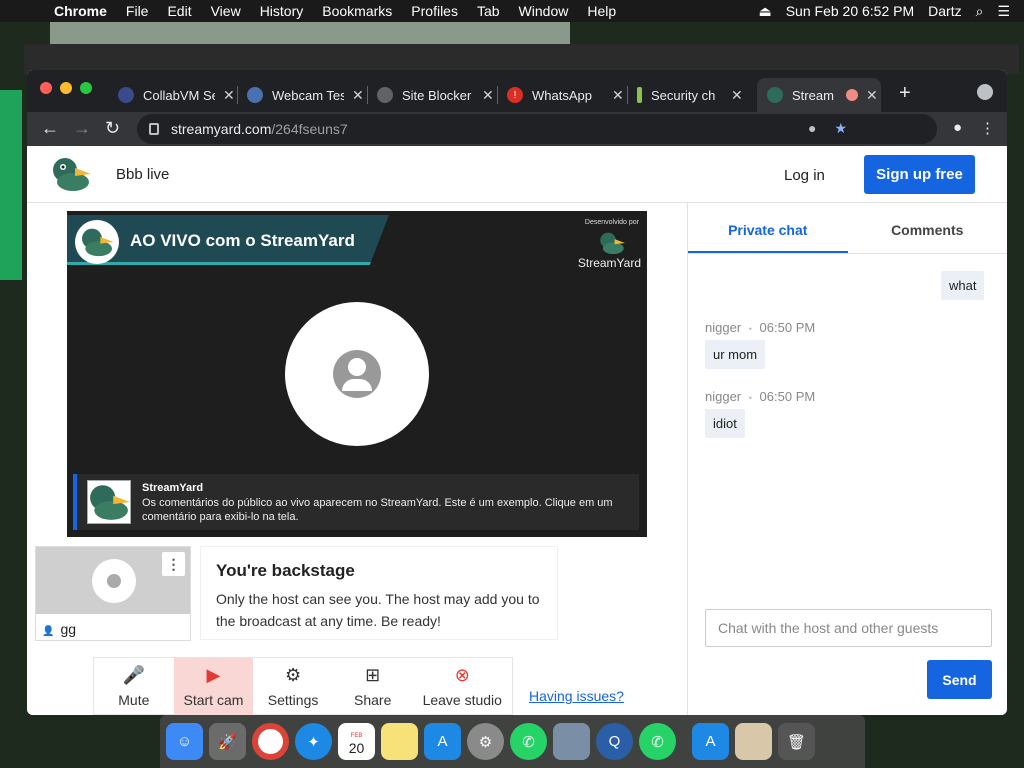 This screenshot has width=1024, height=768. Describe the element at coordinates (184, 741) in the screenshot. I see `finder-icon: ☺` at that location.